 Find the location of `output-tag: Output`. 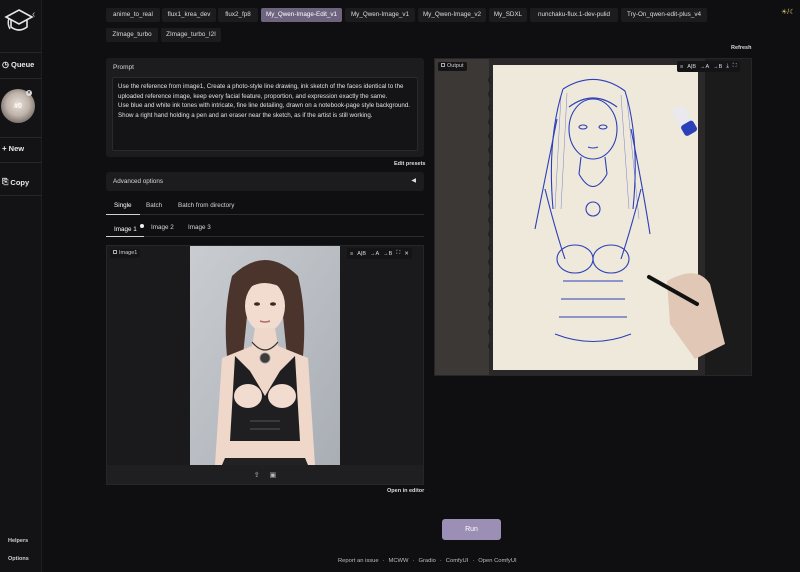

output-tag: Output is located at coordinates (452, 66).